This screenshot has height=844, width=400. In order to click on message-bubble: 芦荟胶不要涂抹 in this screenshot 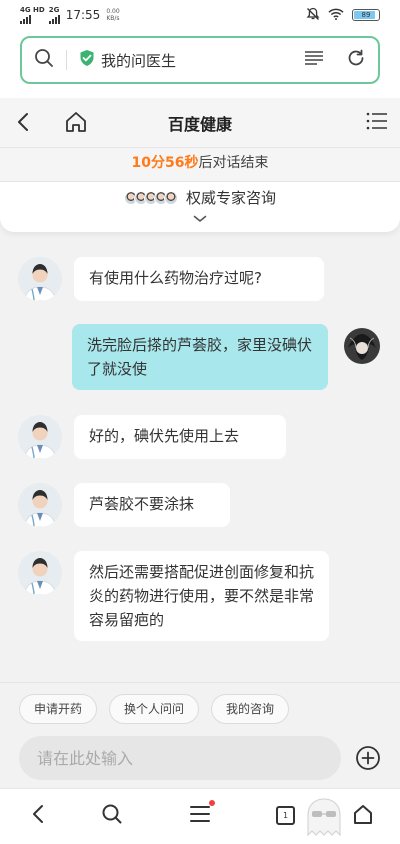, I will do `click(152, 505)`.